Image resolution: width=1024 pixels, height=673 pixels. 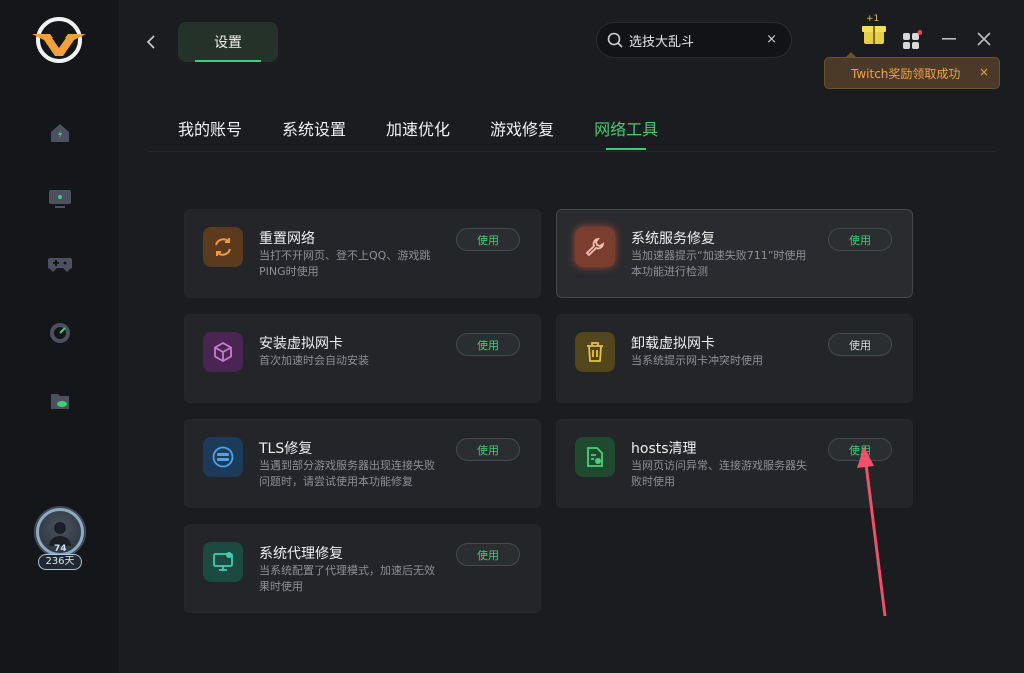 What do you see at coordinates (984, 72) in the screenshot?
I see `toast-close-button: ×` at bounding box center [984, 72].